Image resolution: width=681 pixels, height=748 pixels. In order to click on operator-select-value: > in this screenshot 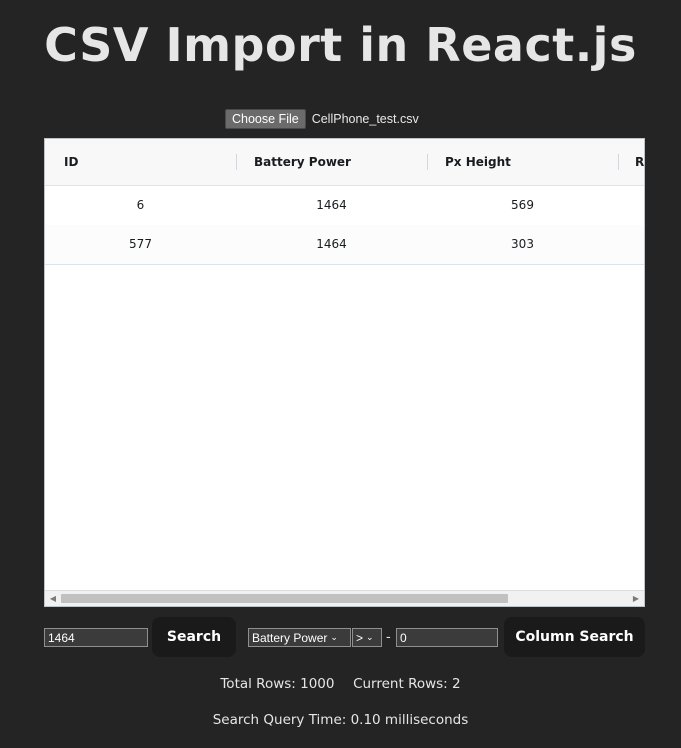, I will do `click(360, 637)`.